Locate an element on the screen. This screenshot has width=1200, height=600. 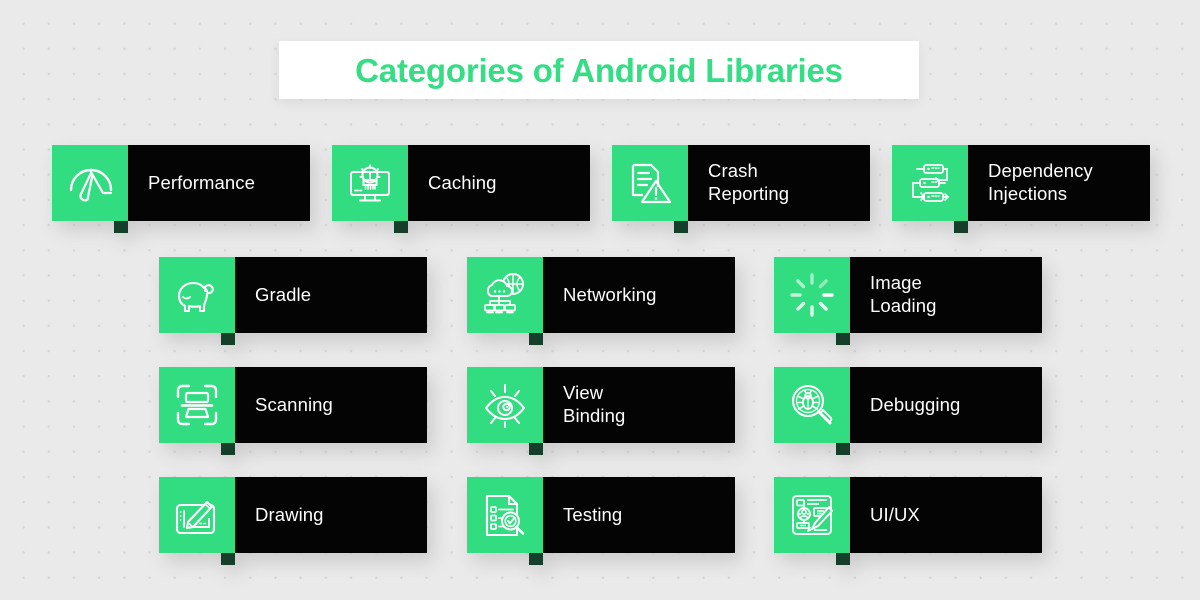
elephant-icon is located at coordinates (195, 297).